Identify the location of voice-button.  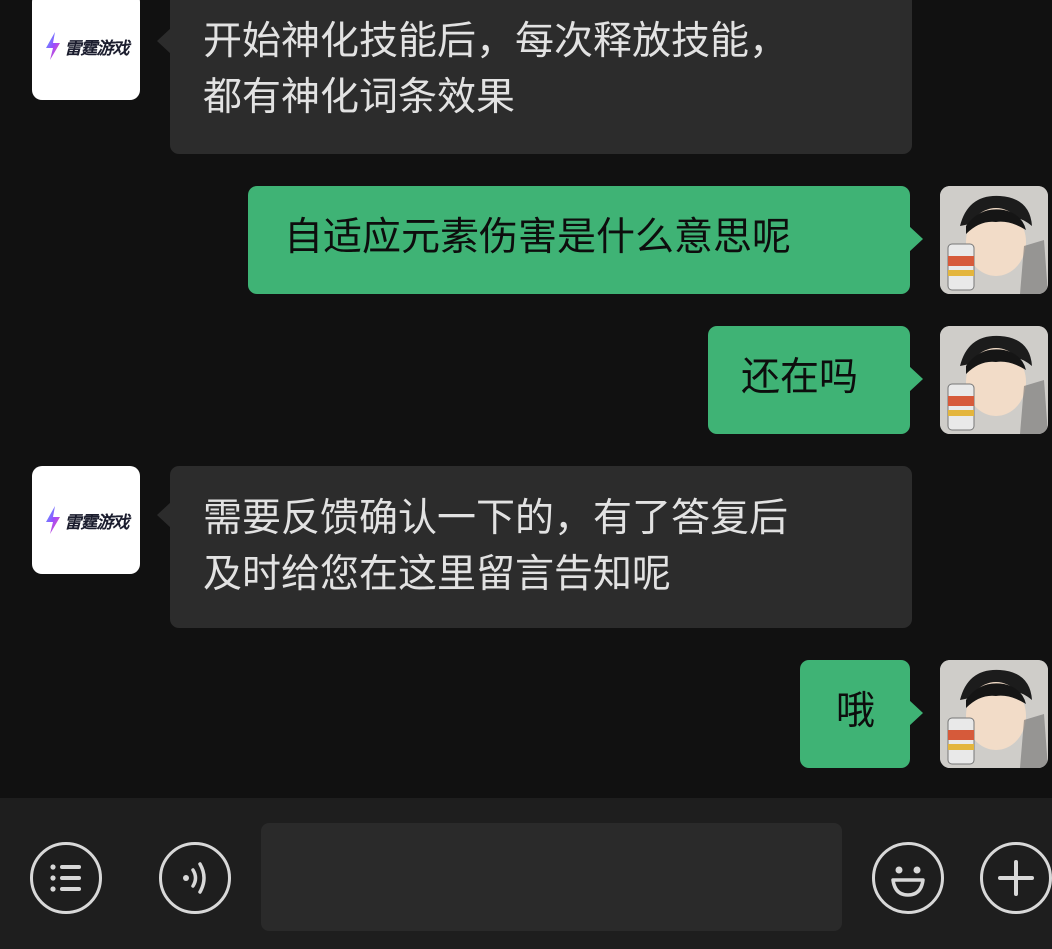
(195, 878).